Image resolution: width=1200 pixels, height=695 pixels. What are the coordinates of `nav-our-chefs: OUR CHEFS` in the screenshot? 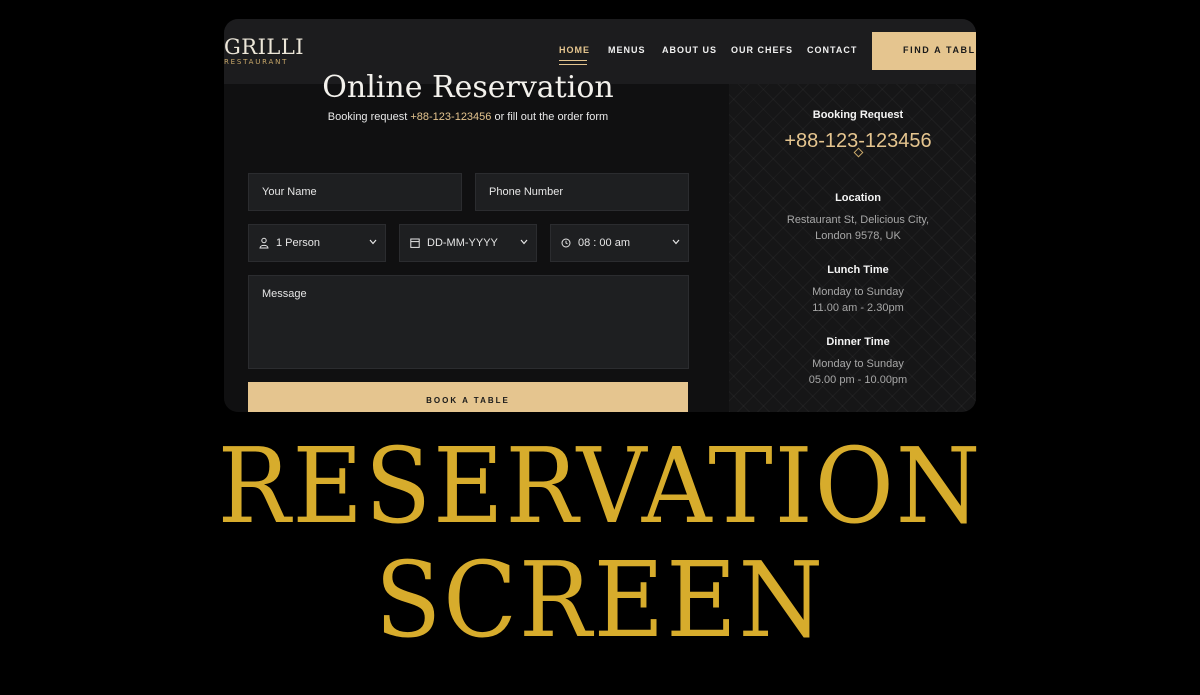 It's located at (762, 50).